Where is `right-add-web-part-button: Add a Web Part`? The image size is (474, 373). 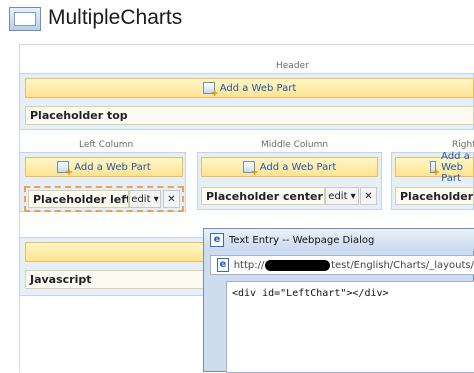
right-add-web-part-button: Add a Web Part is located at coordinates (434, 167).